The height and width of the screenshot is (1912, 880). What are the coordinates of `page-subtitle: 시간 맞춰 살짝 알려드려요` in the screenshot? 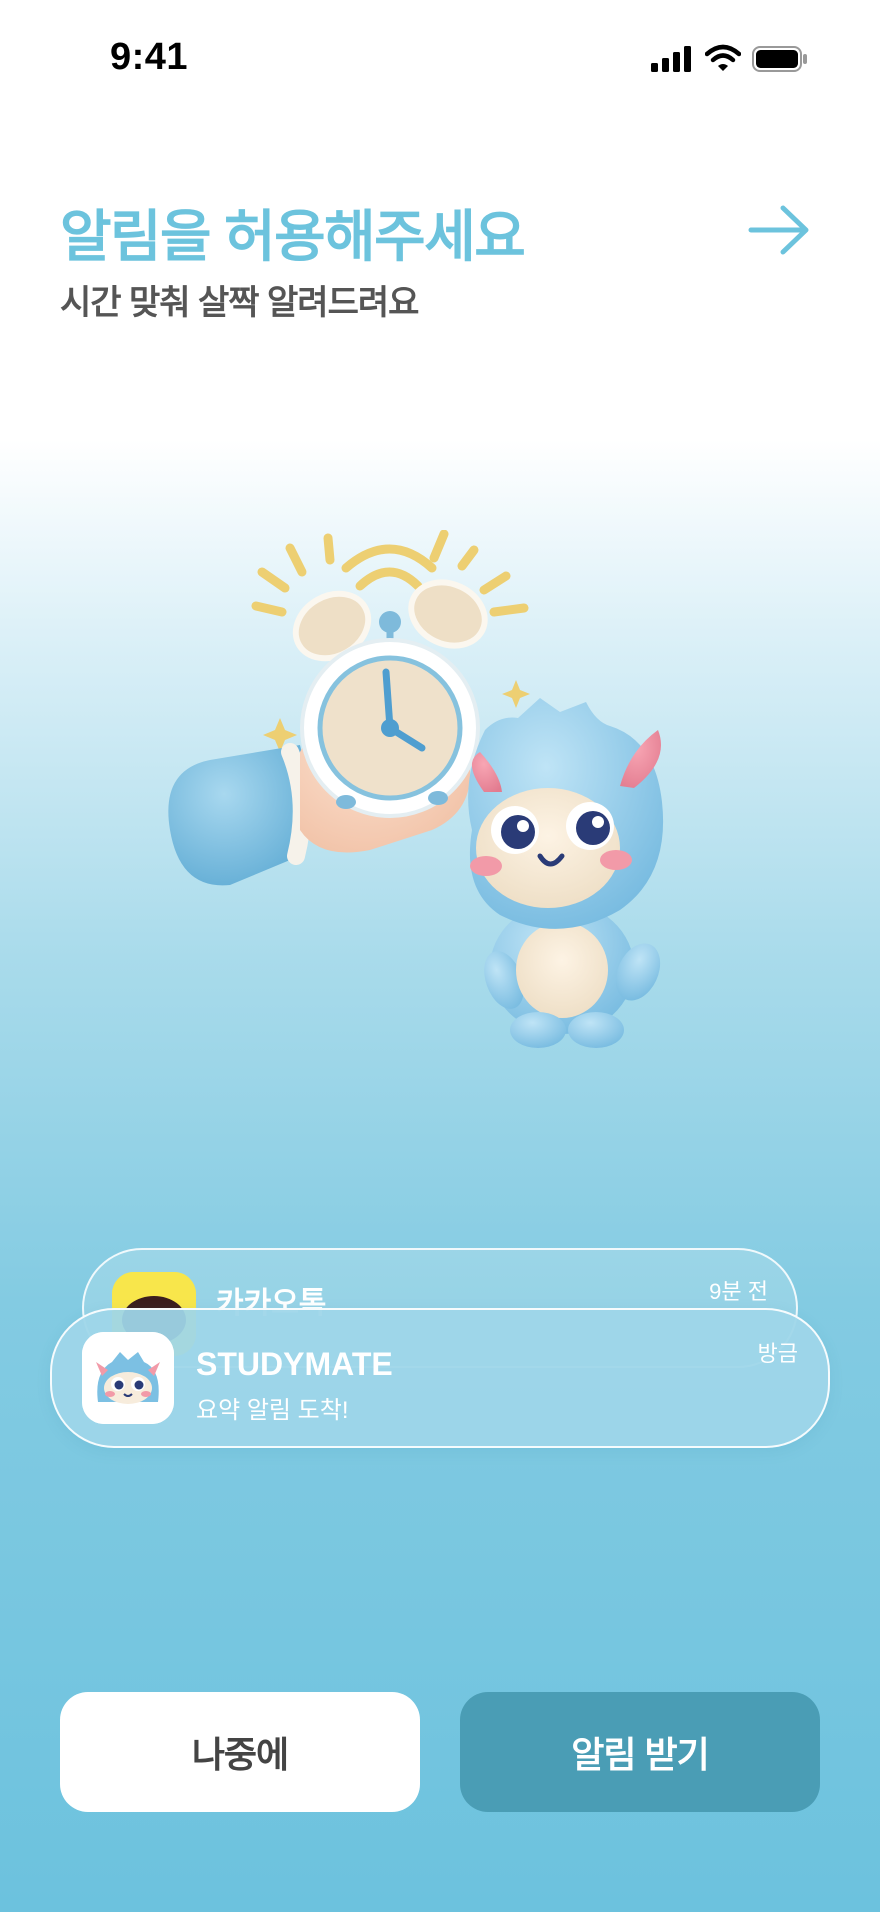 It's located at (239, 303).